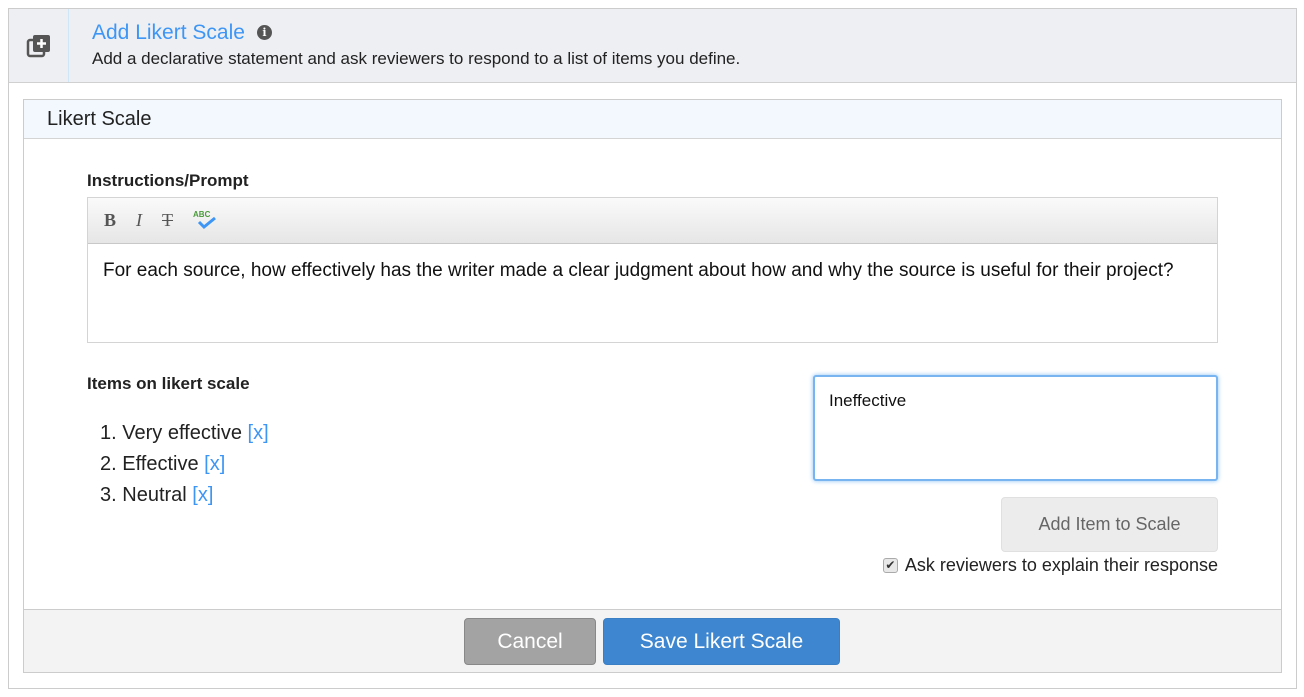 The width and height of the screenshot is (1304, 697). I want to click on title-text: Add Likert Scale, so click(168, 32).